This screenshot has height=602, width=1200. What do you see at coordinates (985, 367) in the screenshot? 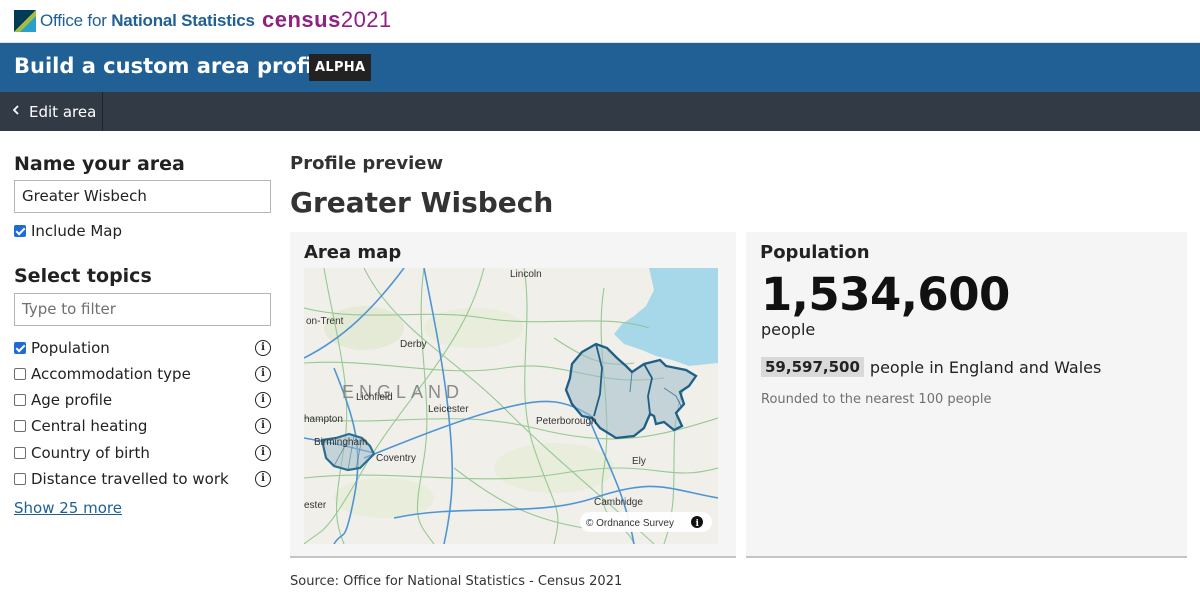
I see `comparison-text: people in England and Wales` at bounding box center [985, 367].